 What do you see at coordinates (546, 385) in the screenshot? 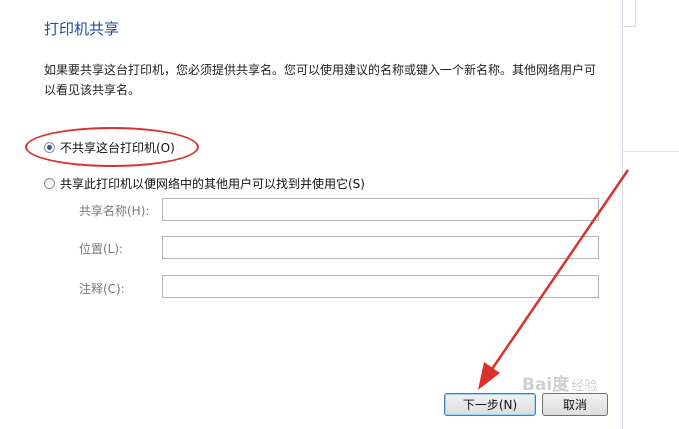
I see `watermark-brand: Bai度` at bounding box center [546, 385].